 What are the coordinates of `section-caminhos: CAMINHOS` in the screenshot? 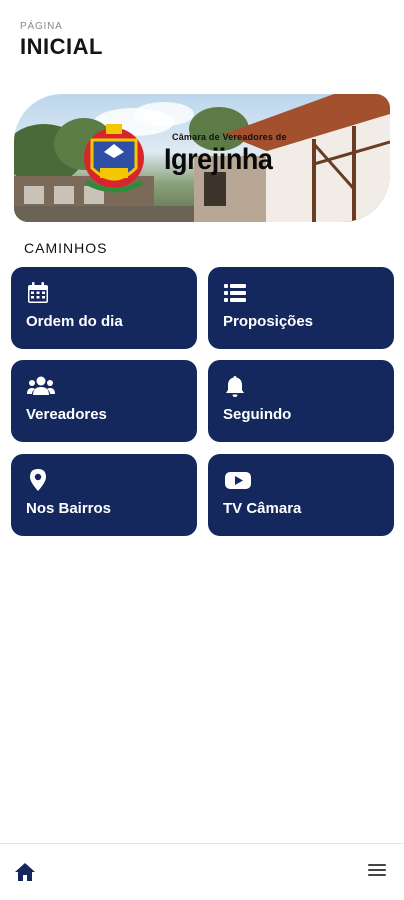 It's located at (66, 248).